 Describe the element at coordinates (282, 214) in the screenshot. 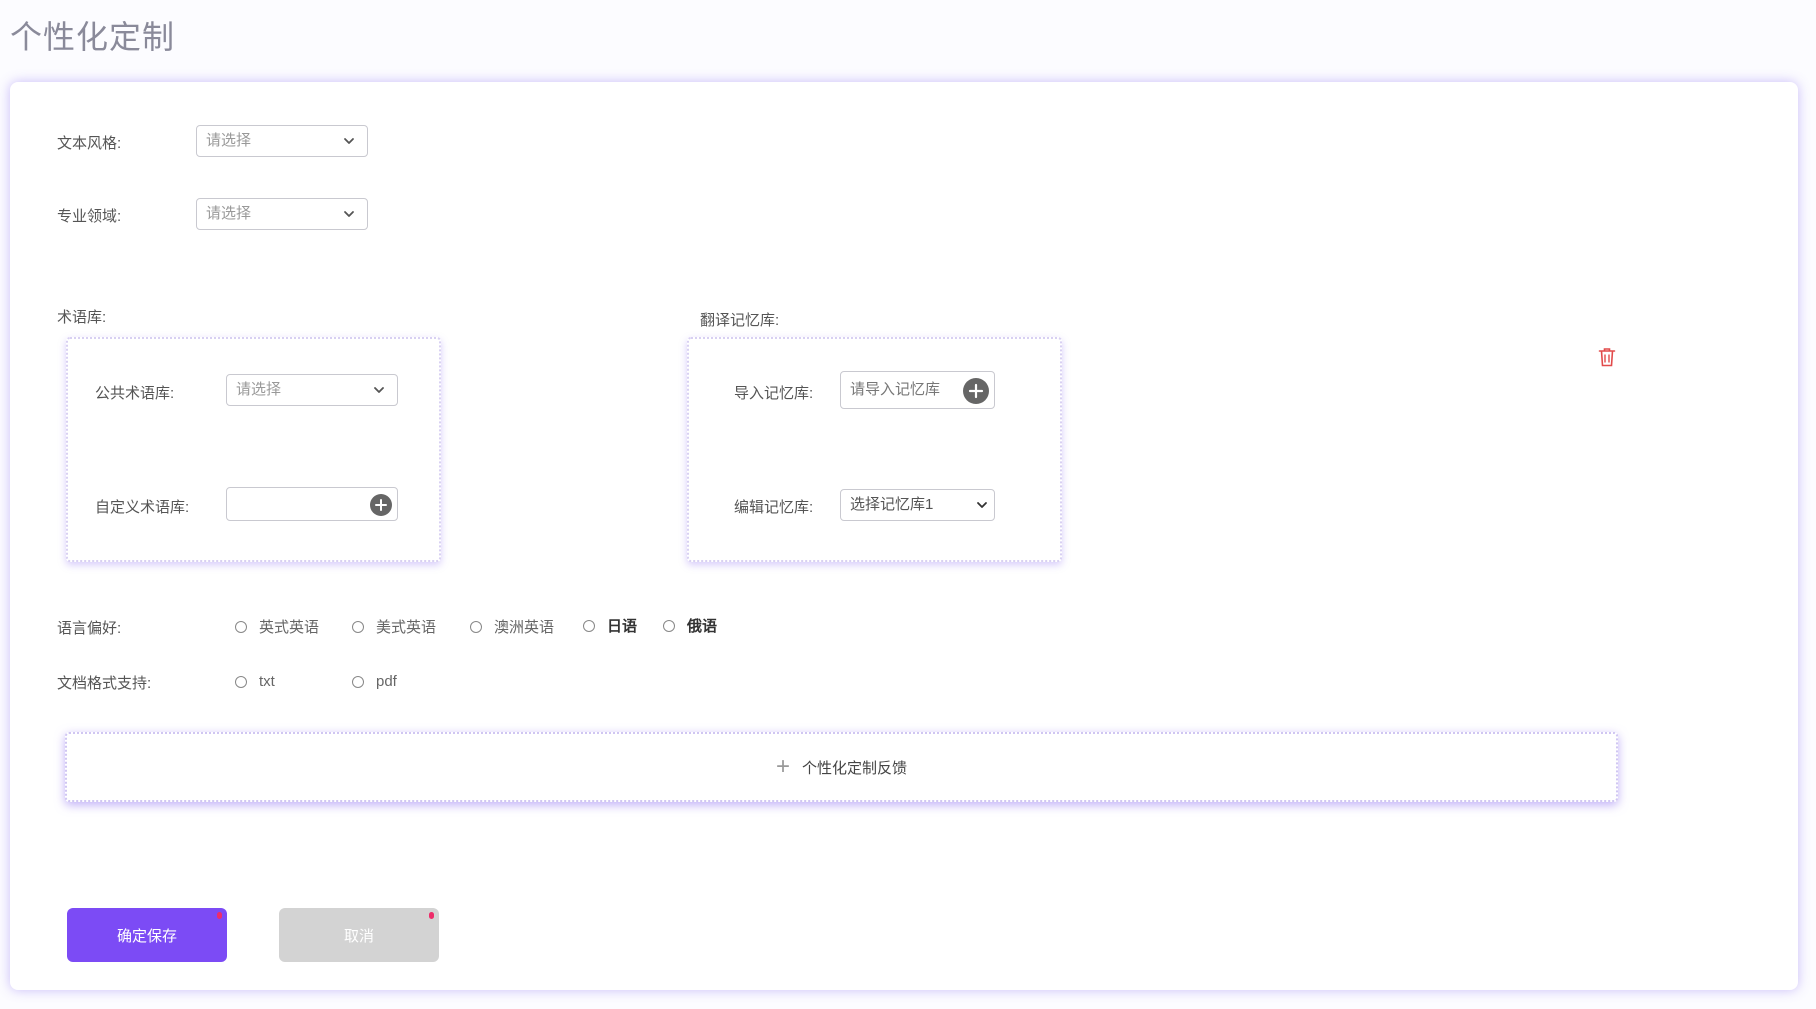

I see `domain-select: 请选择` at that location.